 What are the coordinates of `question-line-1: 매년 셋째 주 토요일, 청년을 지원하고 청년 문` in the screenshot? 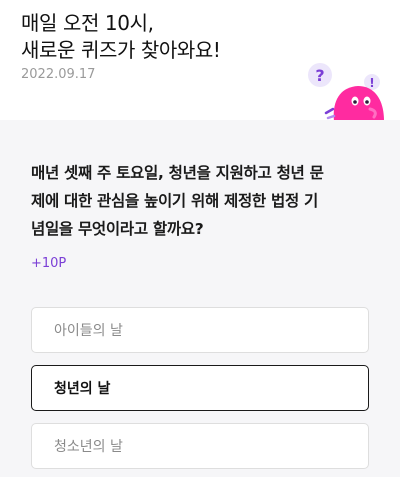 It's located at (177, 173).